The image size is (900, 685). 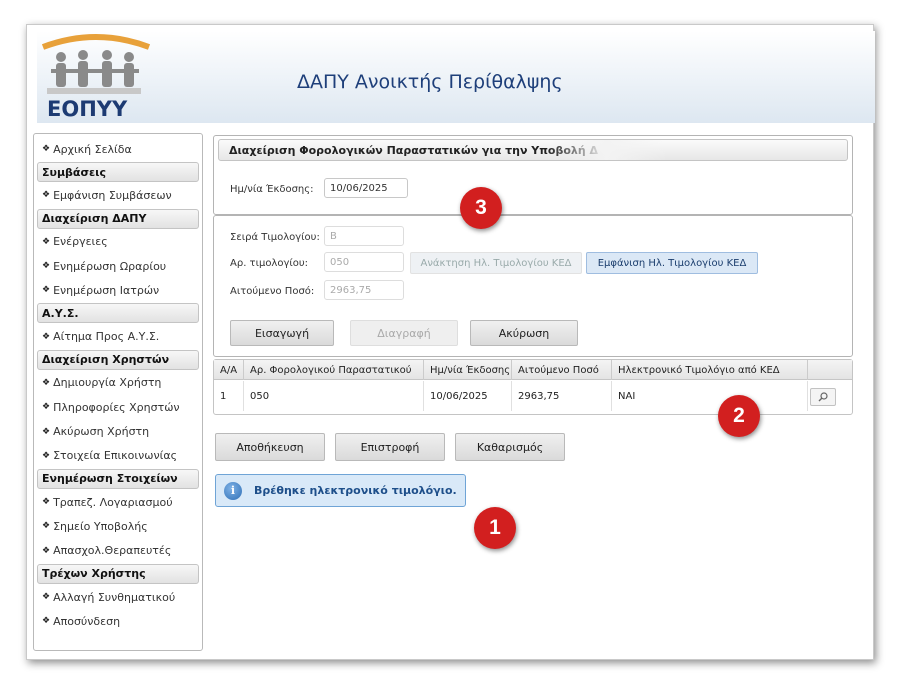 I want to click on info-icon: i, so click(x=233, y=490).